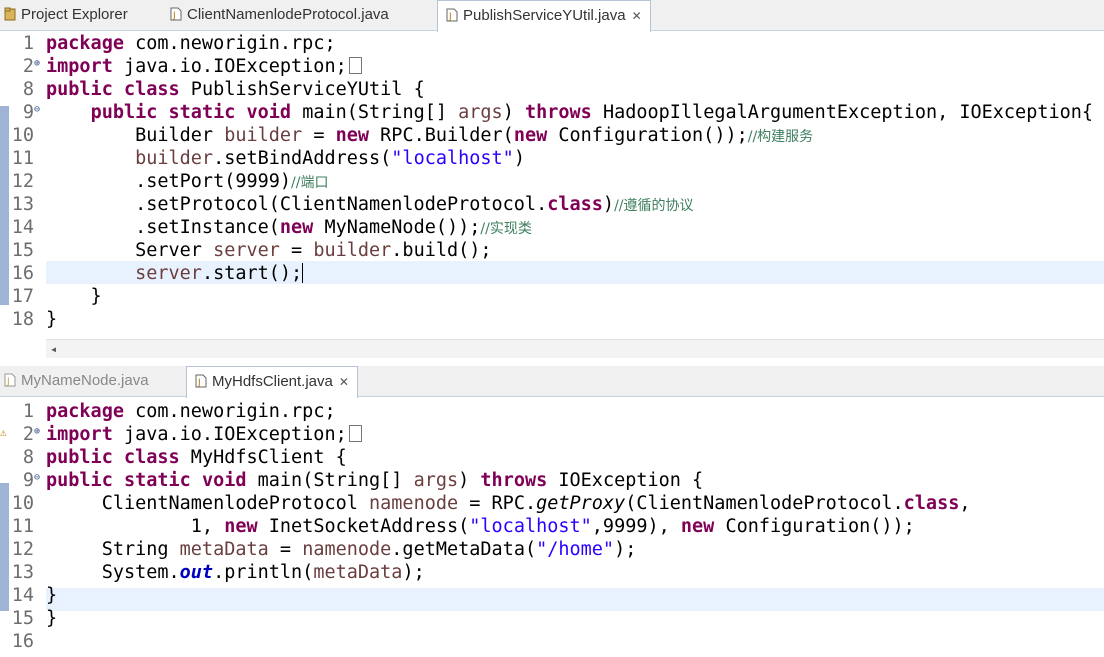 Image resolution: width=1104 pixels, height=657 pixels. What do you see at coordinates (22, 296) in the screenshot?
I see `line-number: 17` at bounding box center [22, 296].